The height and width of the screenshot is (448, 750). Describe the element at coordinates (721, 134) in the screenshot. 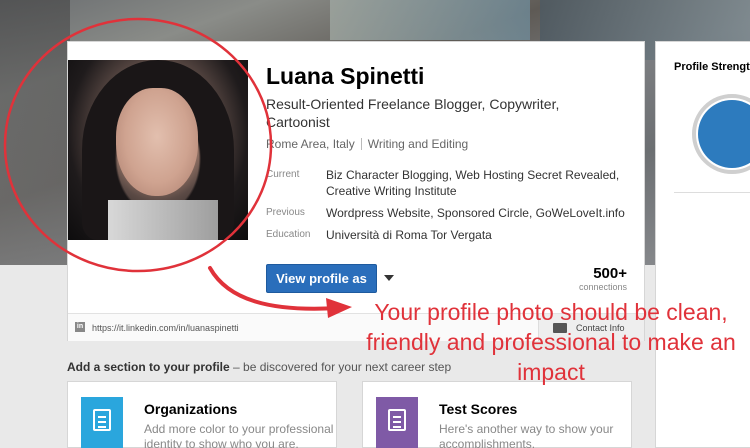

I see `profile-strength-meter` at that location.